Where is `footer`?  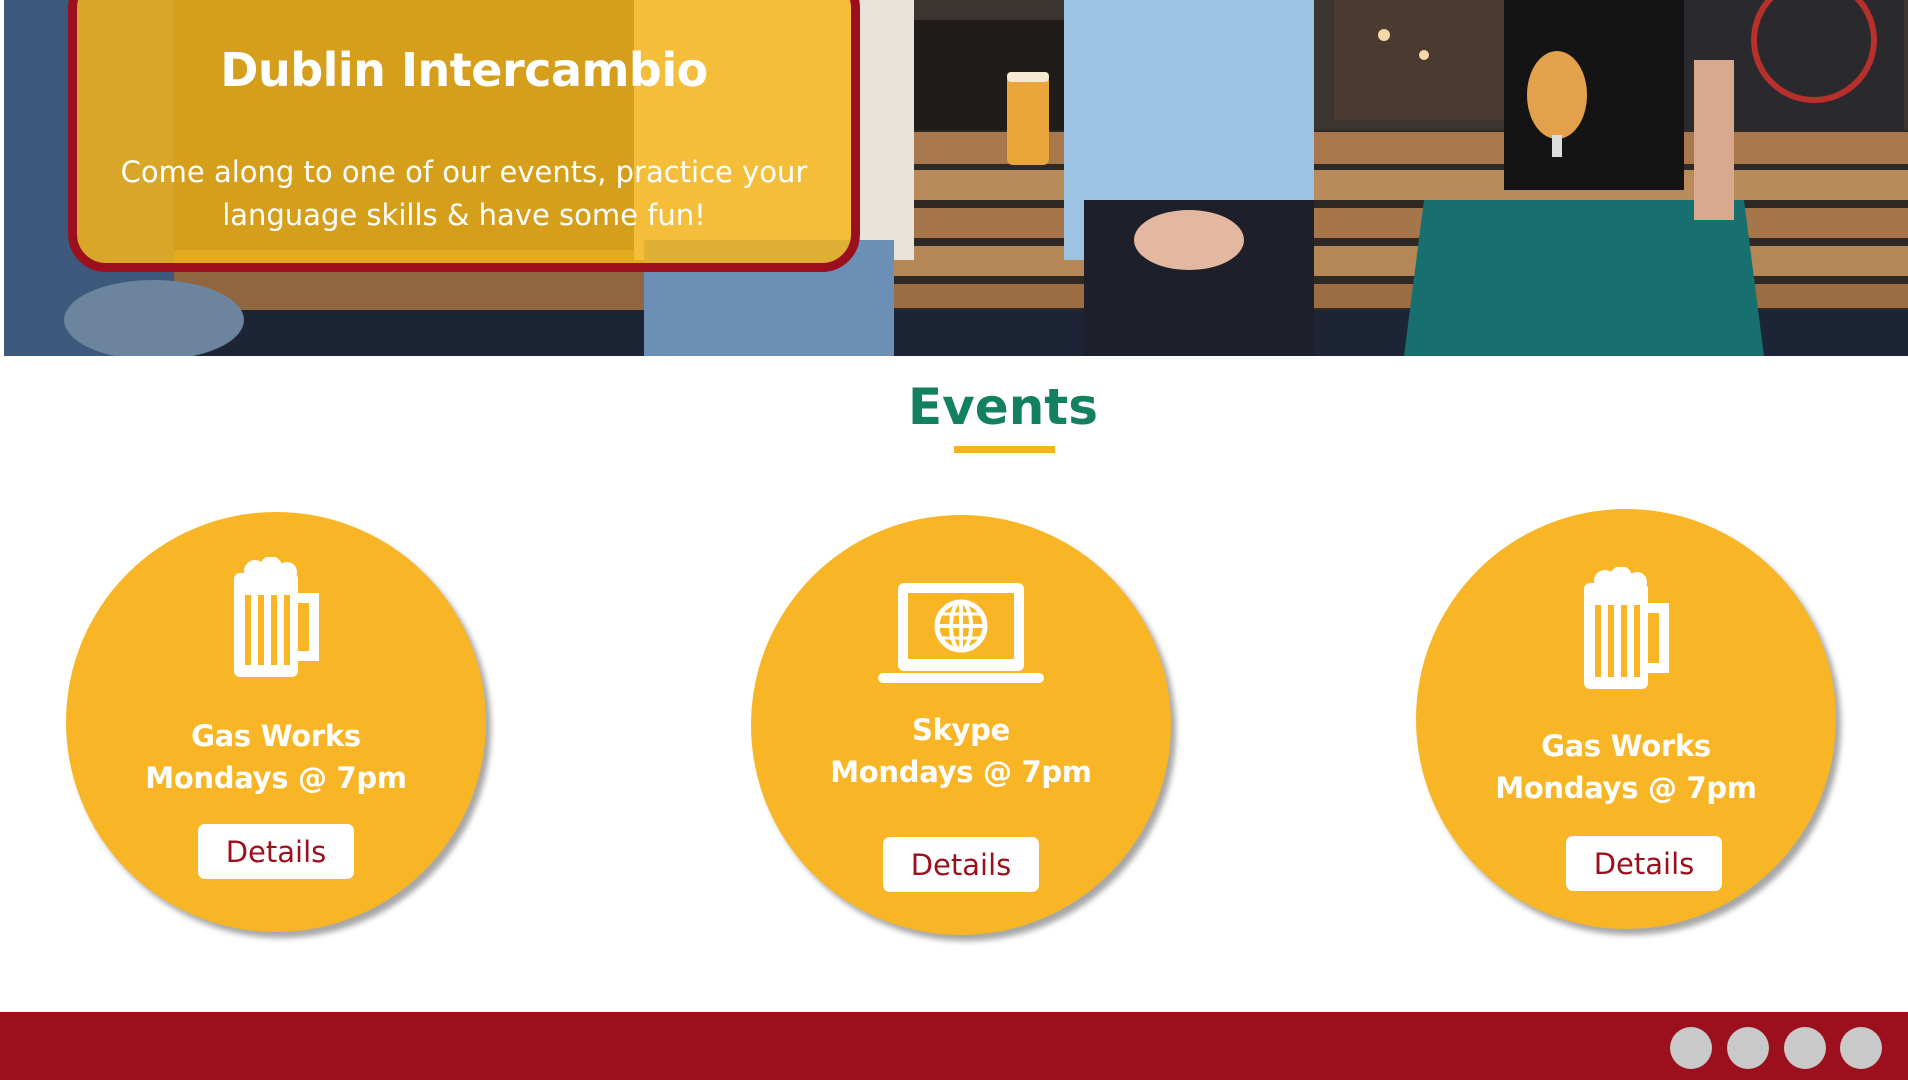 footer is located at coordinates (954, 1046).